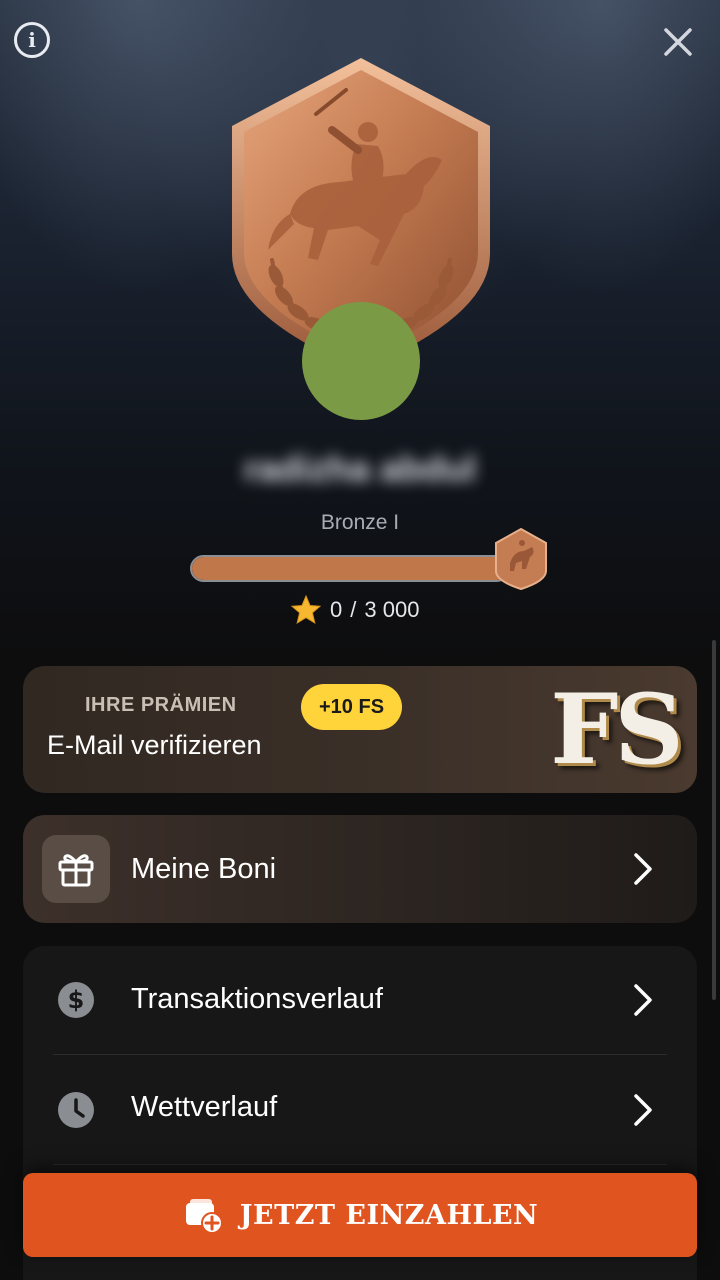 This screenshot has width=720, height=1280. Describe the element at coordinates (714, 820) in the screenshot. I see `scrollbar` at that location.